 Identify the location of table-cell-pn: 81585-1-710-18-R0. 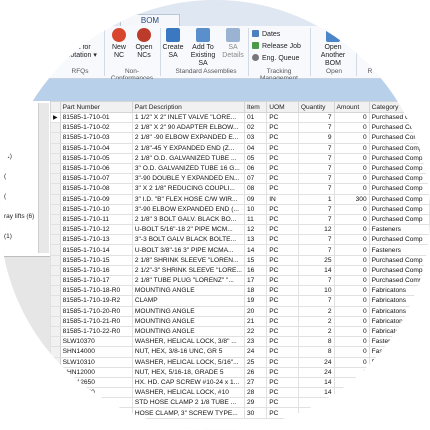
(96, 291).